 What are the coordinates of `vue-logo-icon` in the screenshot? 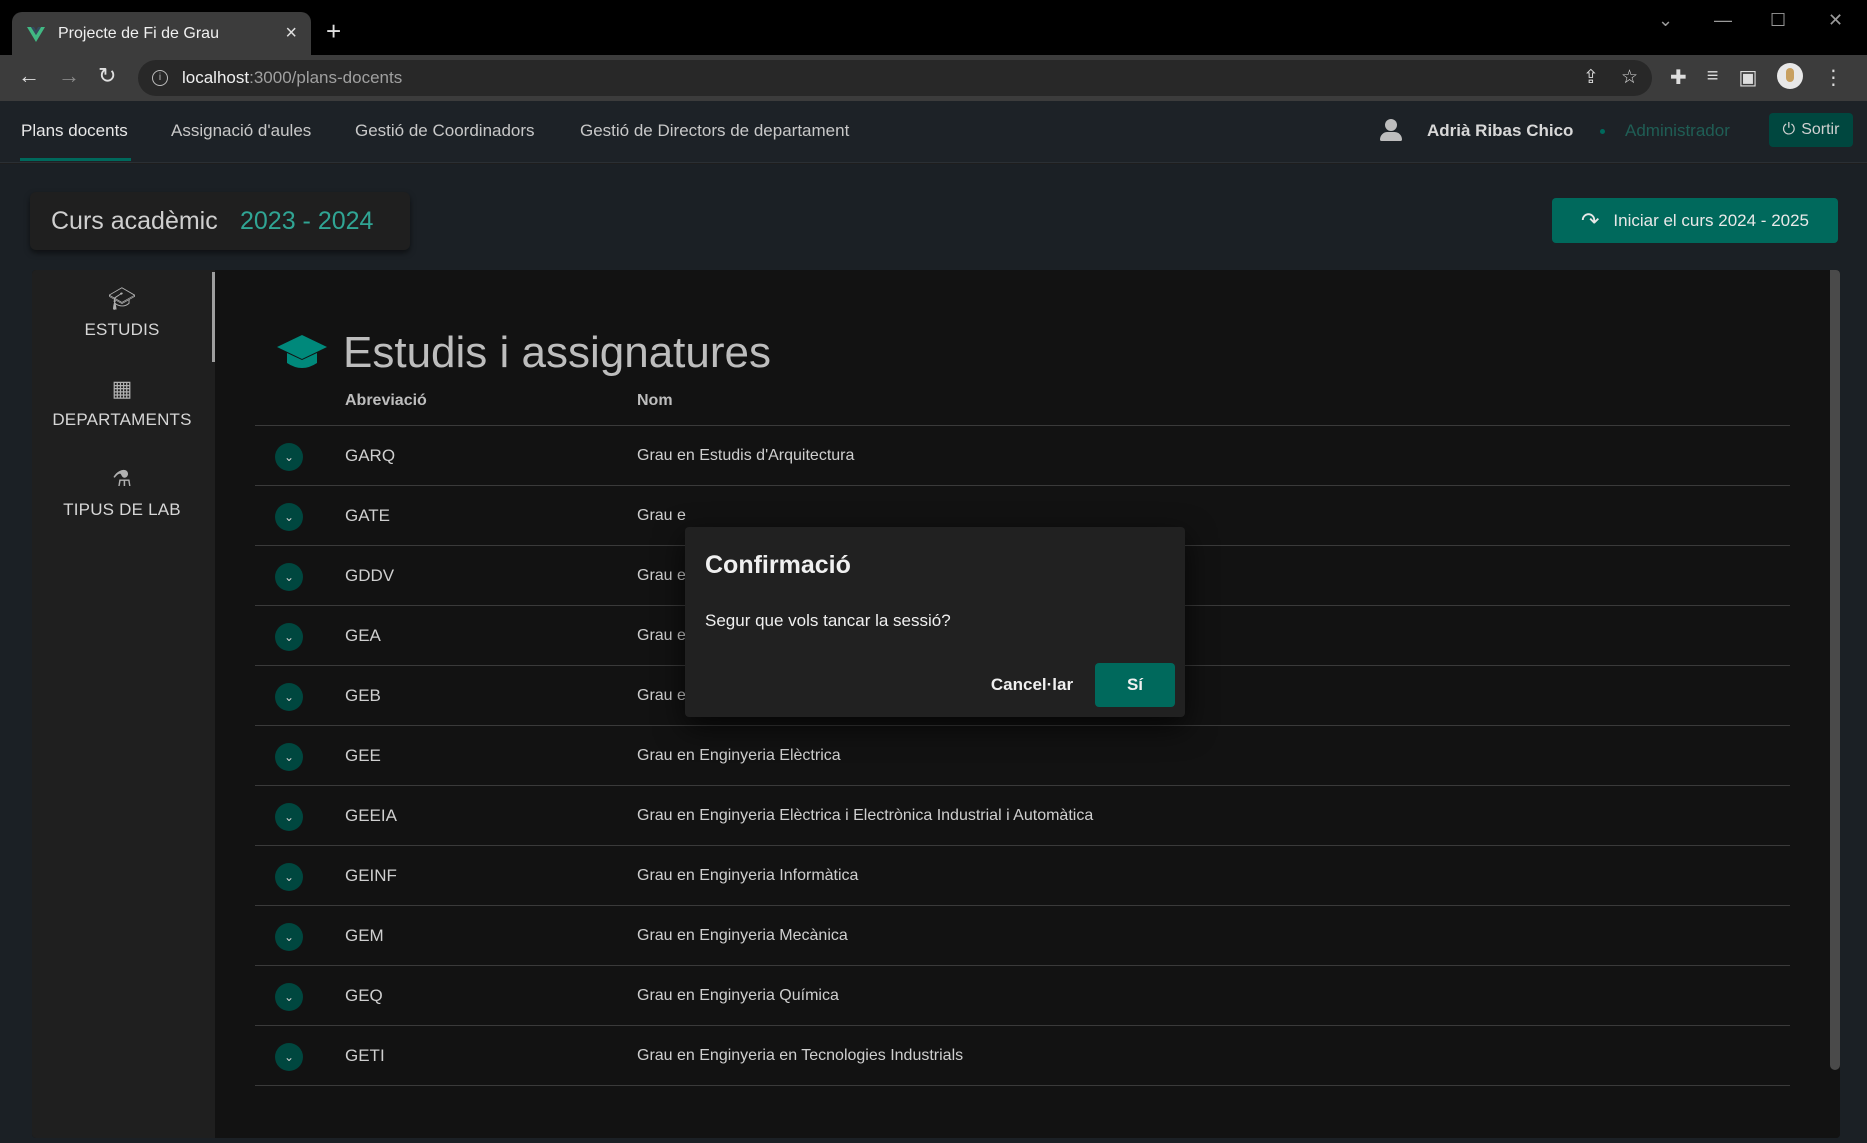 It's located at (36, 34).